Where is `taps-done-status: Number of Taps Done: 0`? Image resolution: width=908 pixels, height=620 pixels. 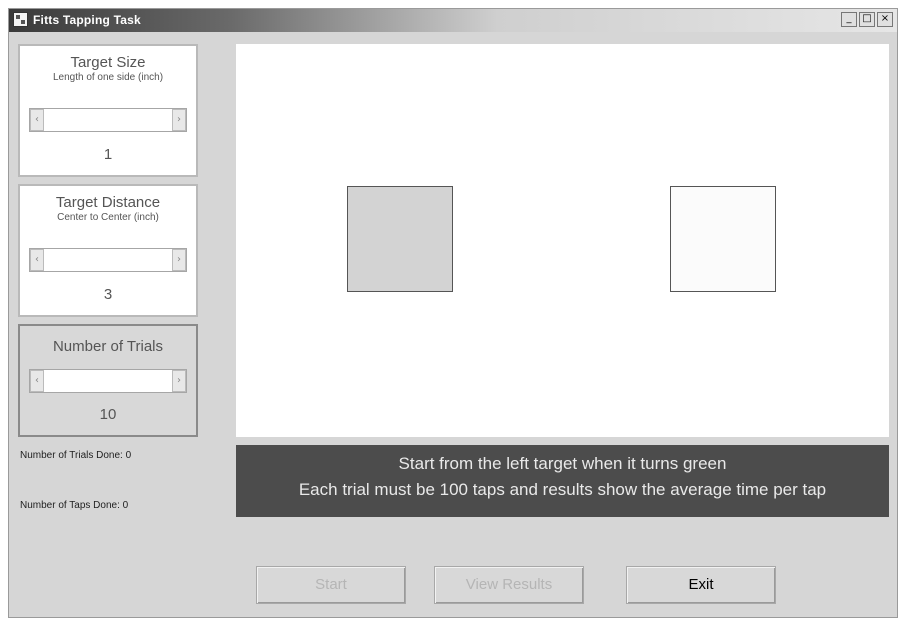 taps-done-status: Number of Taps Done: 0 is located at coordinates (74, 505).